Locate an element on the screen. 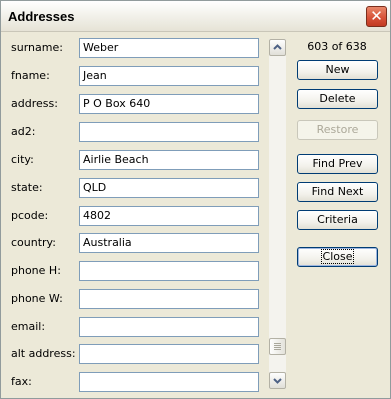 The width and height of the screenshot is (391, 399). find-prev-button: Find Prev is located at coordinates (337, 164).